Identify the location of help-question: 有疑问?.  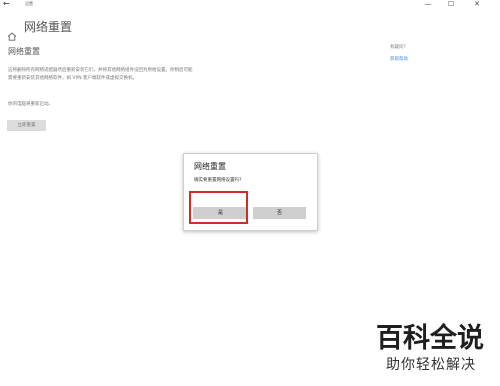
(398, 47).